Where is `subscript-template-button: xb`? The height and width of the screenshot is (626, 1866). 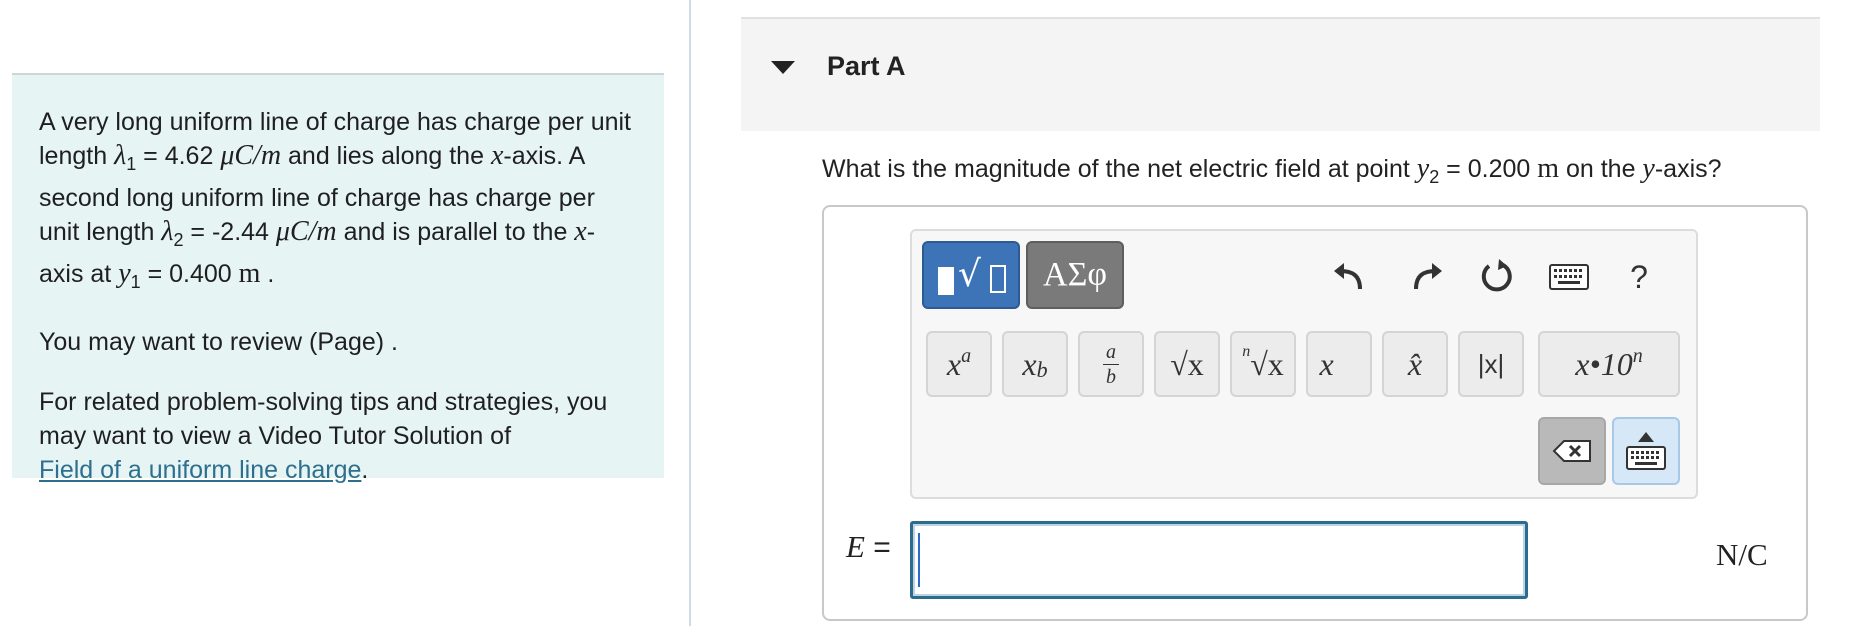 subscript-template-button: xb is located at coordinates (1035, 364).